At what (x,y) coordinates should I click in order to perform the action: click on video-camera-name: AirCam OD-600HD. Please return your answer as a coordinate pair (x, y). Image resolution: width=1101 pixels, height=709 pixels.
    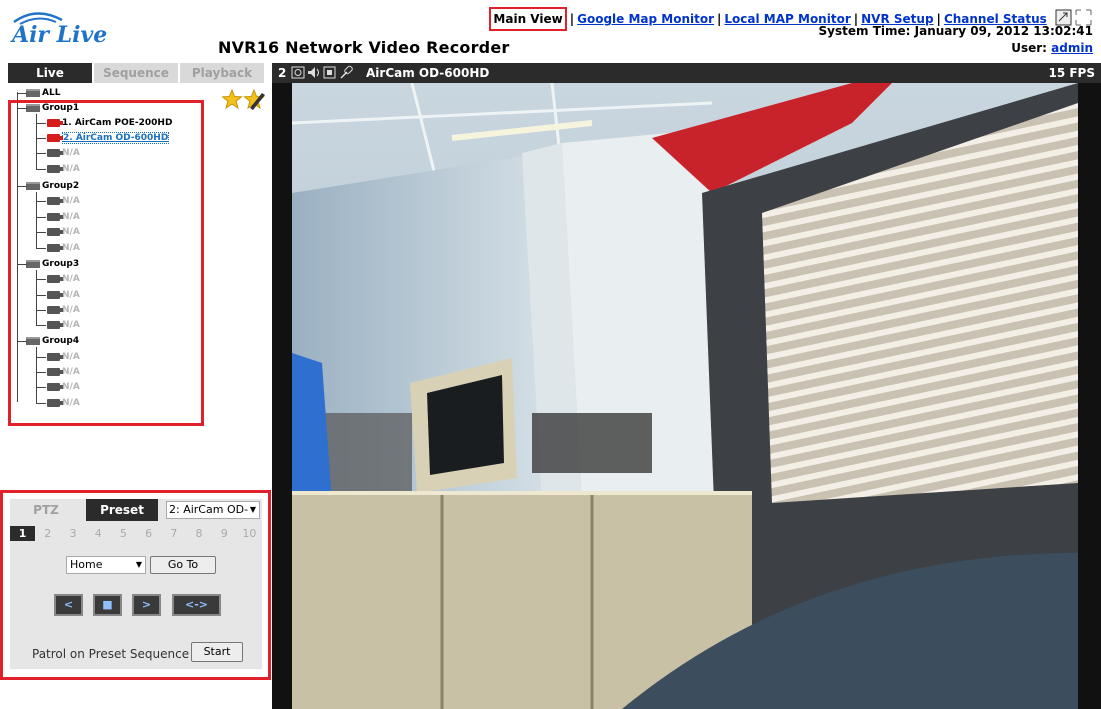
    Looking at the image, I should click on (428, 73).